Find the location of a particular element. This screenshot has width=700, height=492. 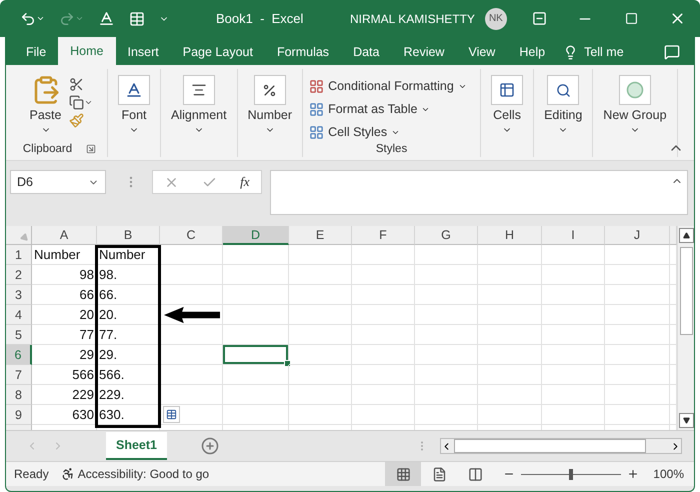

ribbon-button: Cells is located at coordinates (507, 105).